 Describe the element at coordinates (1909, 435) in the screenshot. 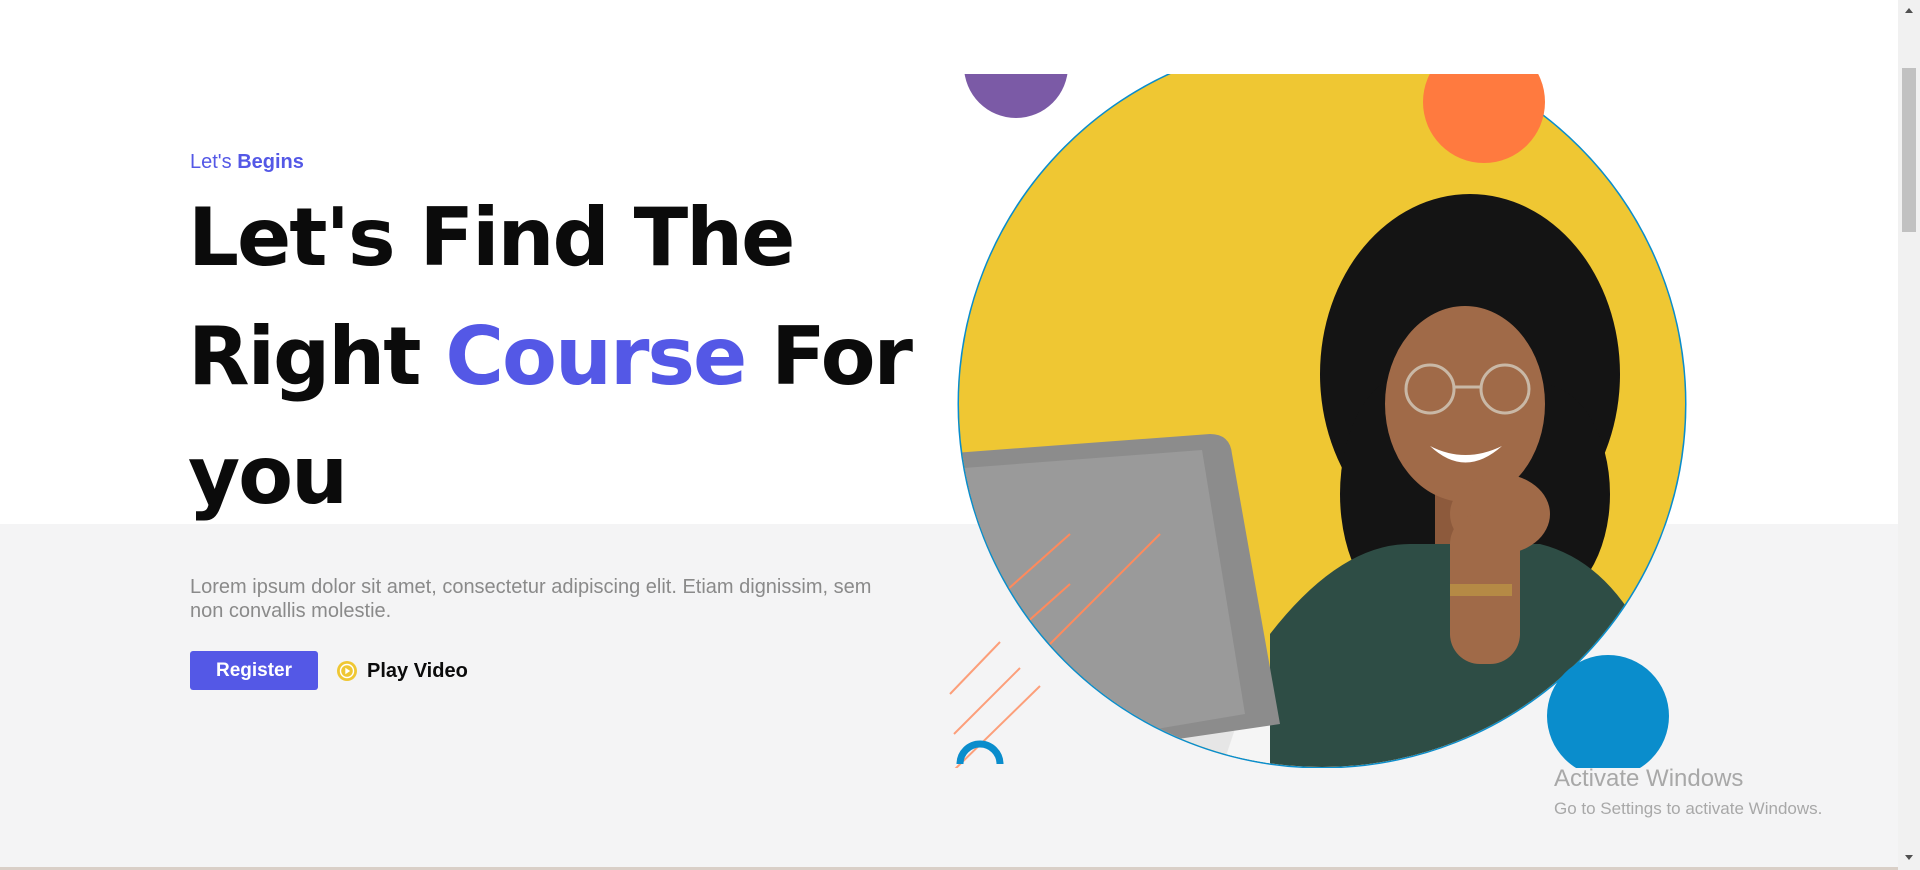

I see `vertical-scrollbar` at that location.